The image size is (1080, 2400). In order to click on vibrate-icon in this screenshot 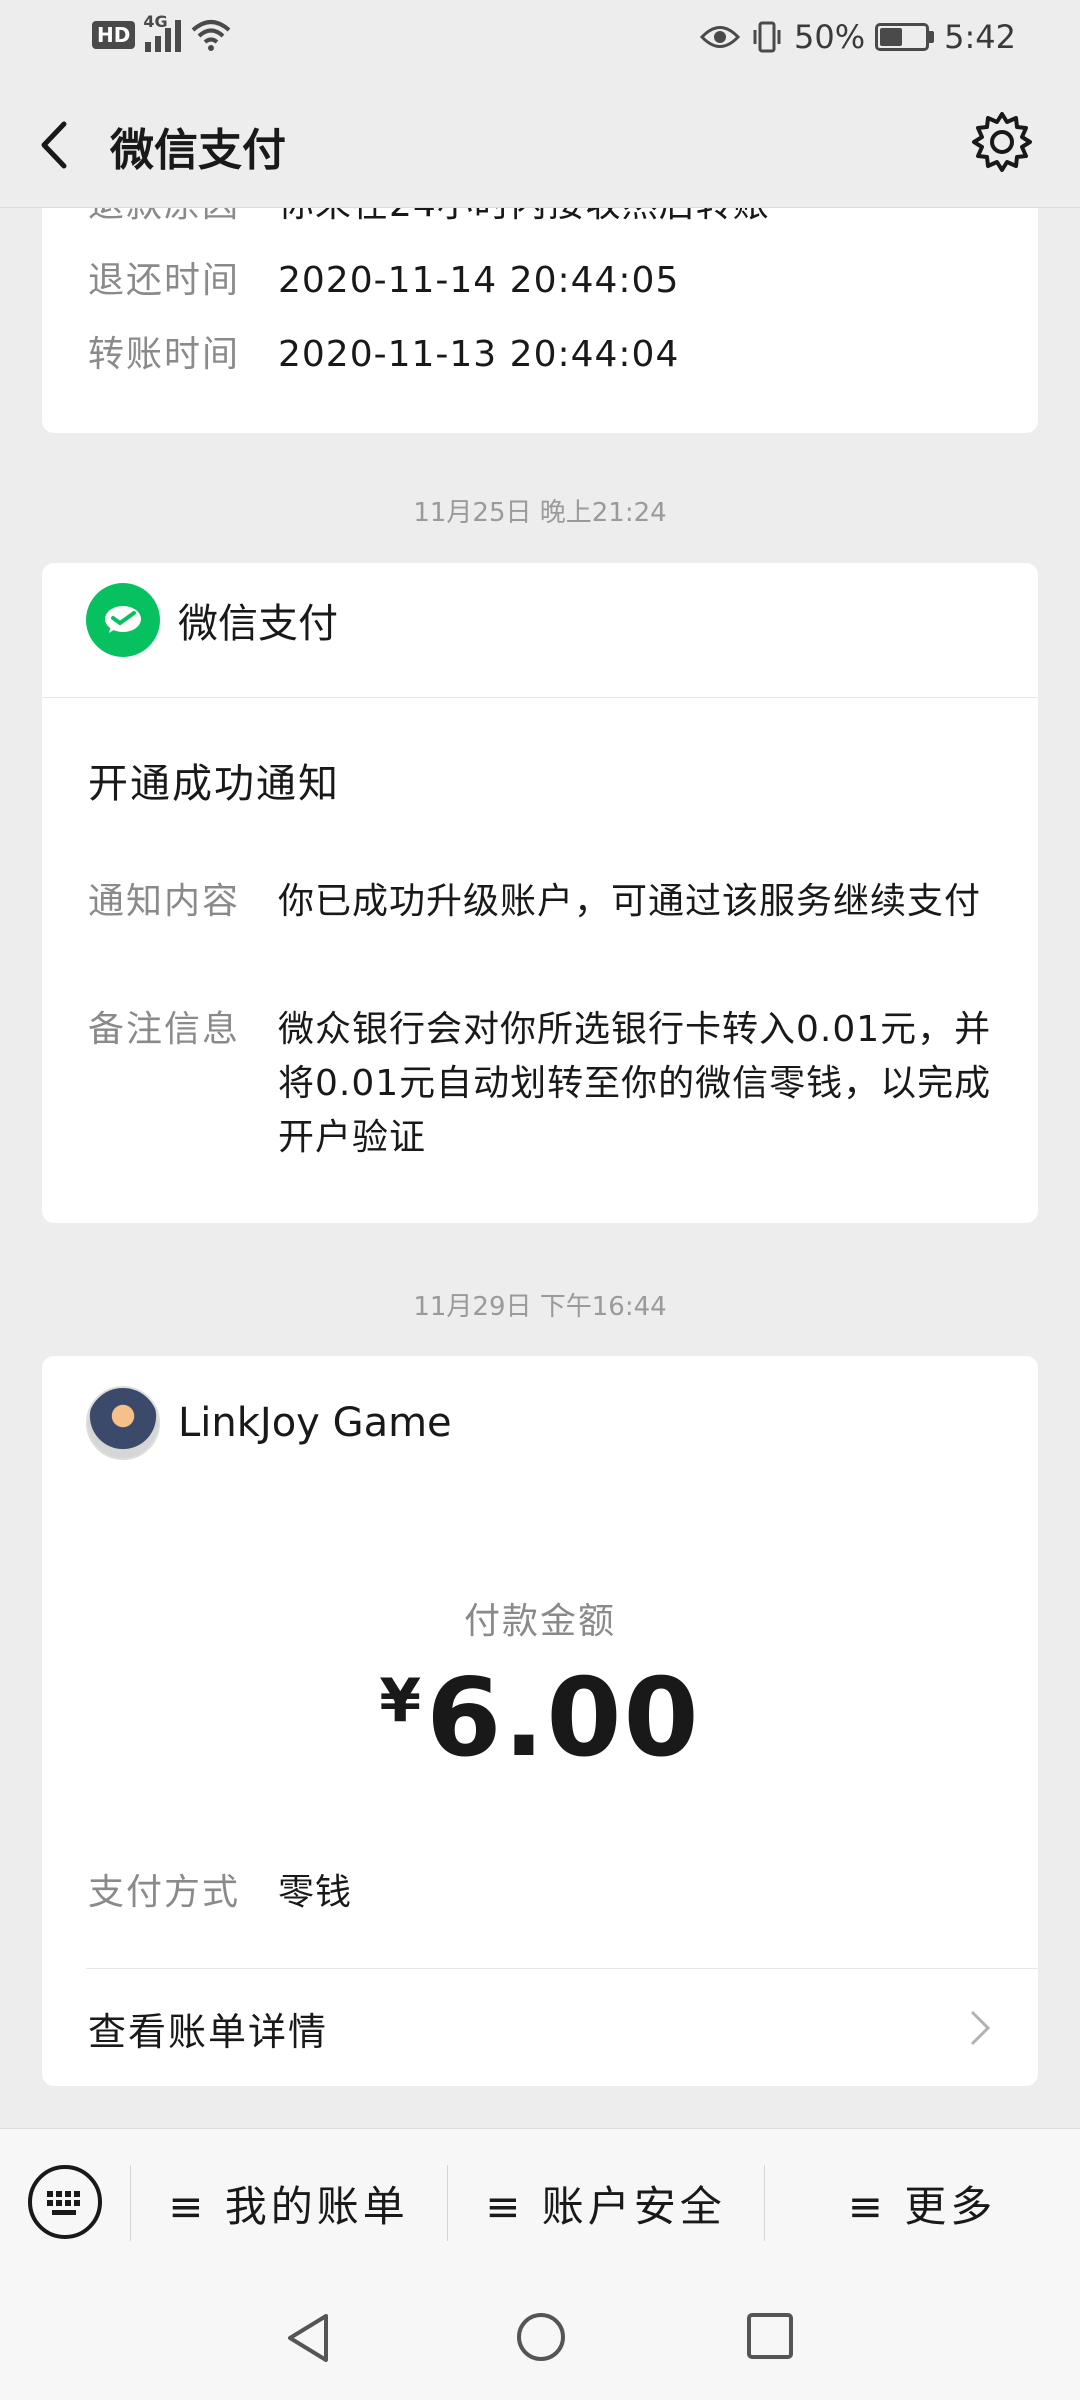, I will do `click(767, 37)`.